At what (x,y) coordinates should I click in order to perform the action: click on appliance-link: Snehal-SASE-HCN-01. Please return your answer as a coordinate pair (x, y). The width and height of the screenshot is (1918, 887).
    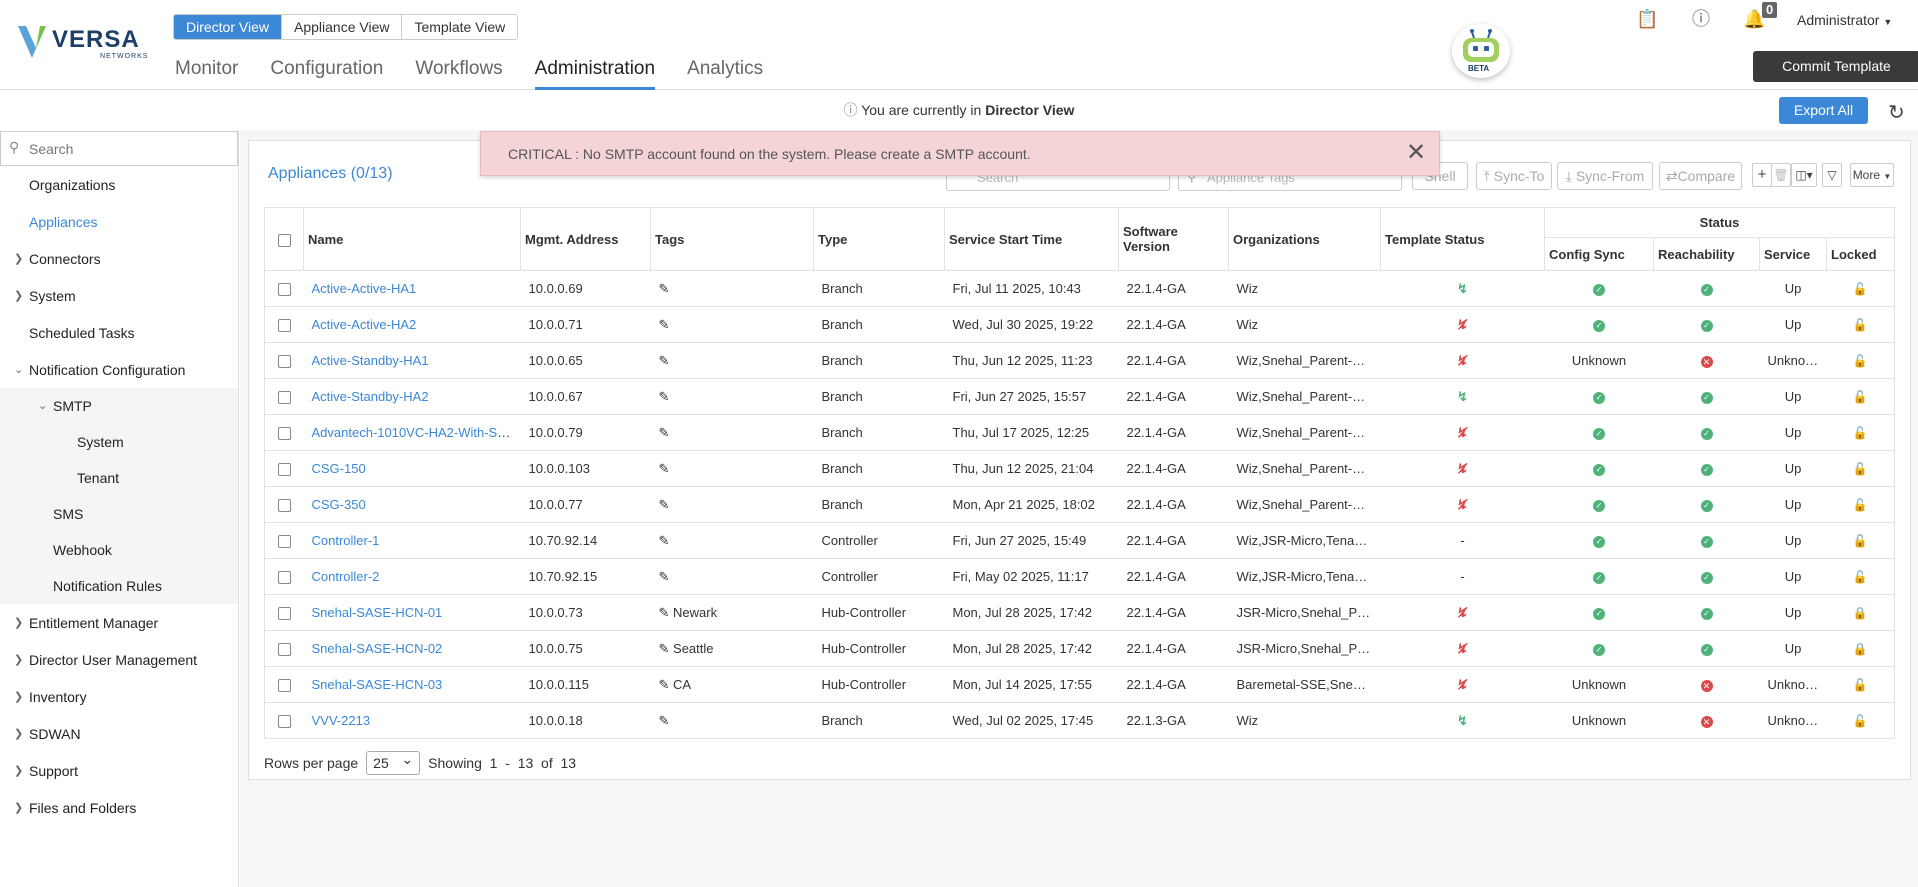
    Looking at the image, I should click on (377, 612).